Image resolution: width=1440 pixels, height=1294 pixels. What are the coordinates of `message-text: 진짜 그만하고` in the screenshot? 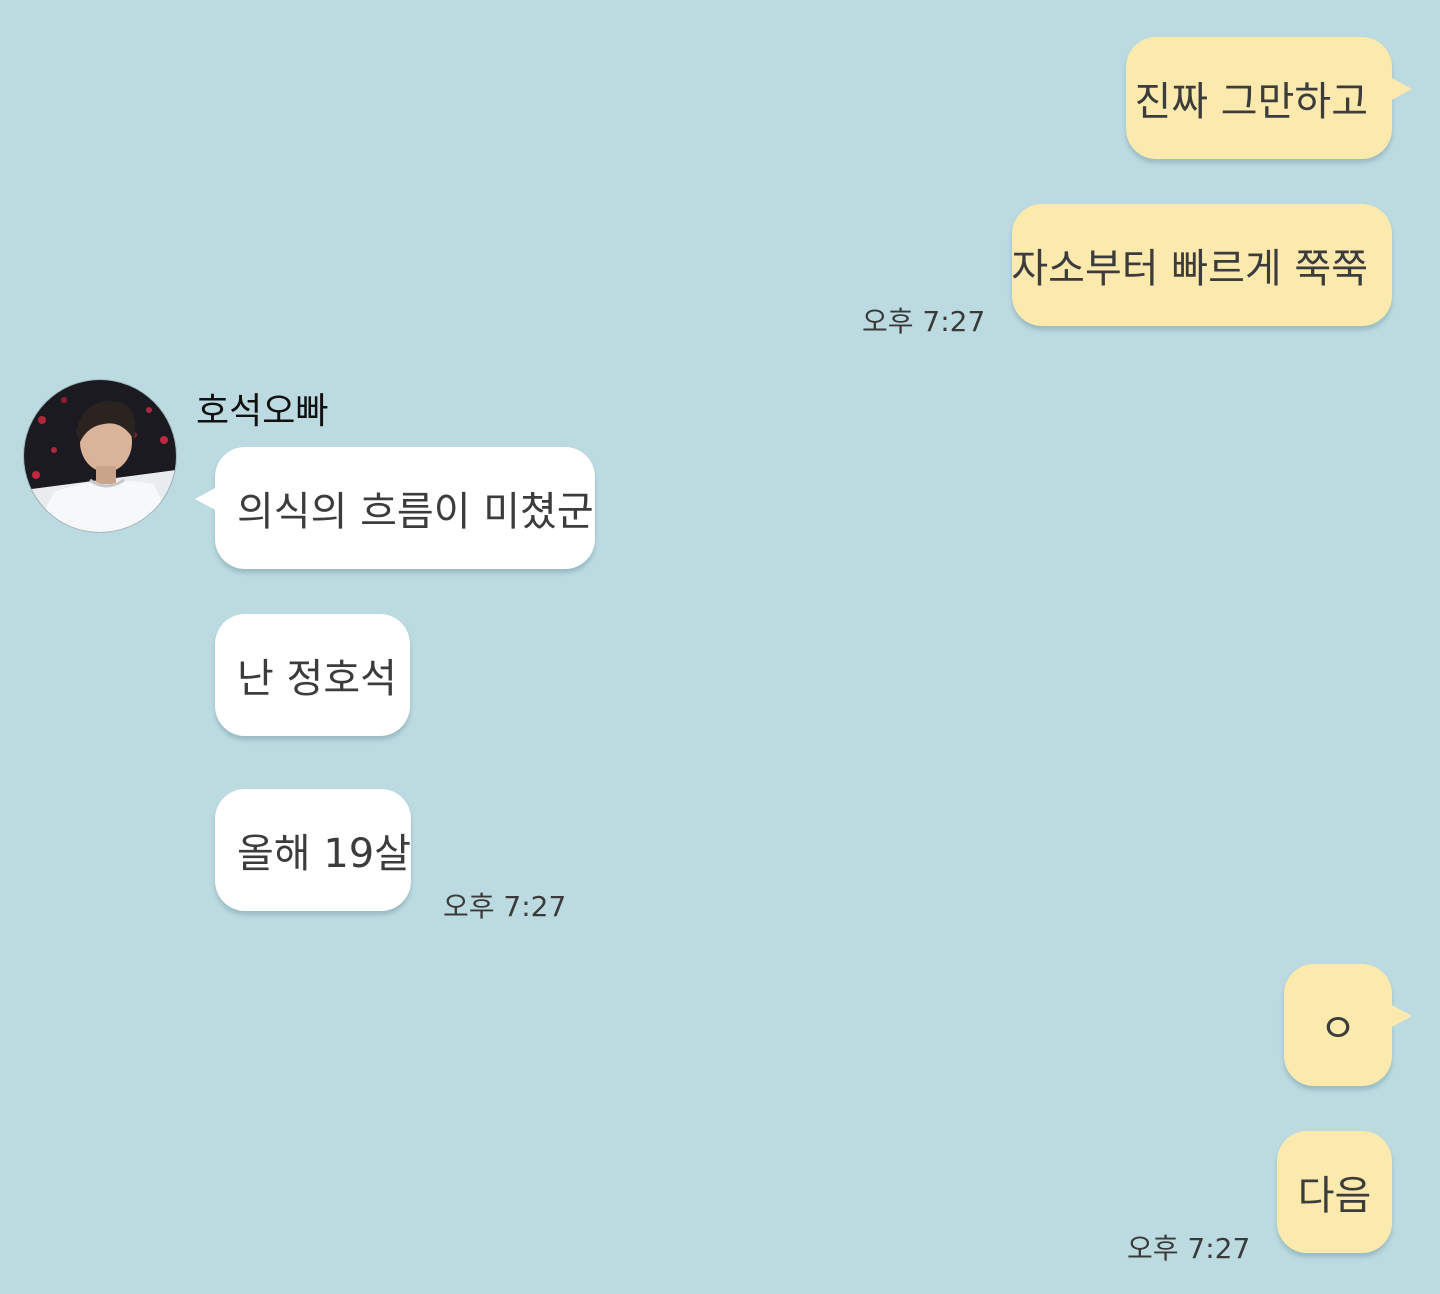 It's located at (1251, 102).